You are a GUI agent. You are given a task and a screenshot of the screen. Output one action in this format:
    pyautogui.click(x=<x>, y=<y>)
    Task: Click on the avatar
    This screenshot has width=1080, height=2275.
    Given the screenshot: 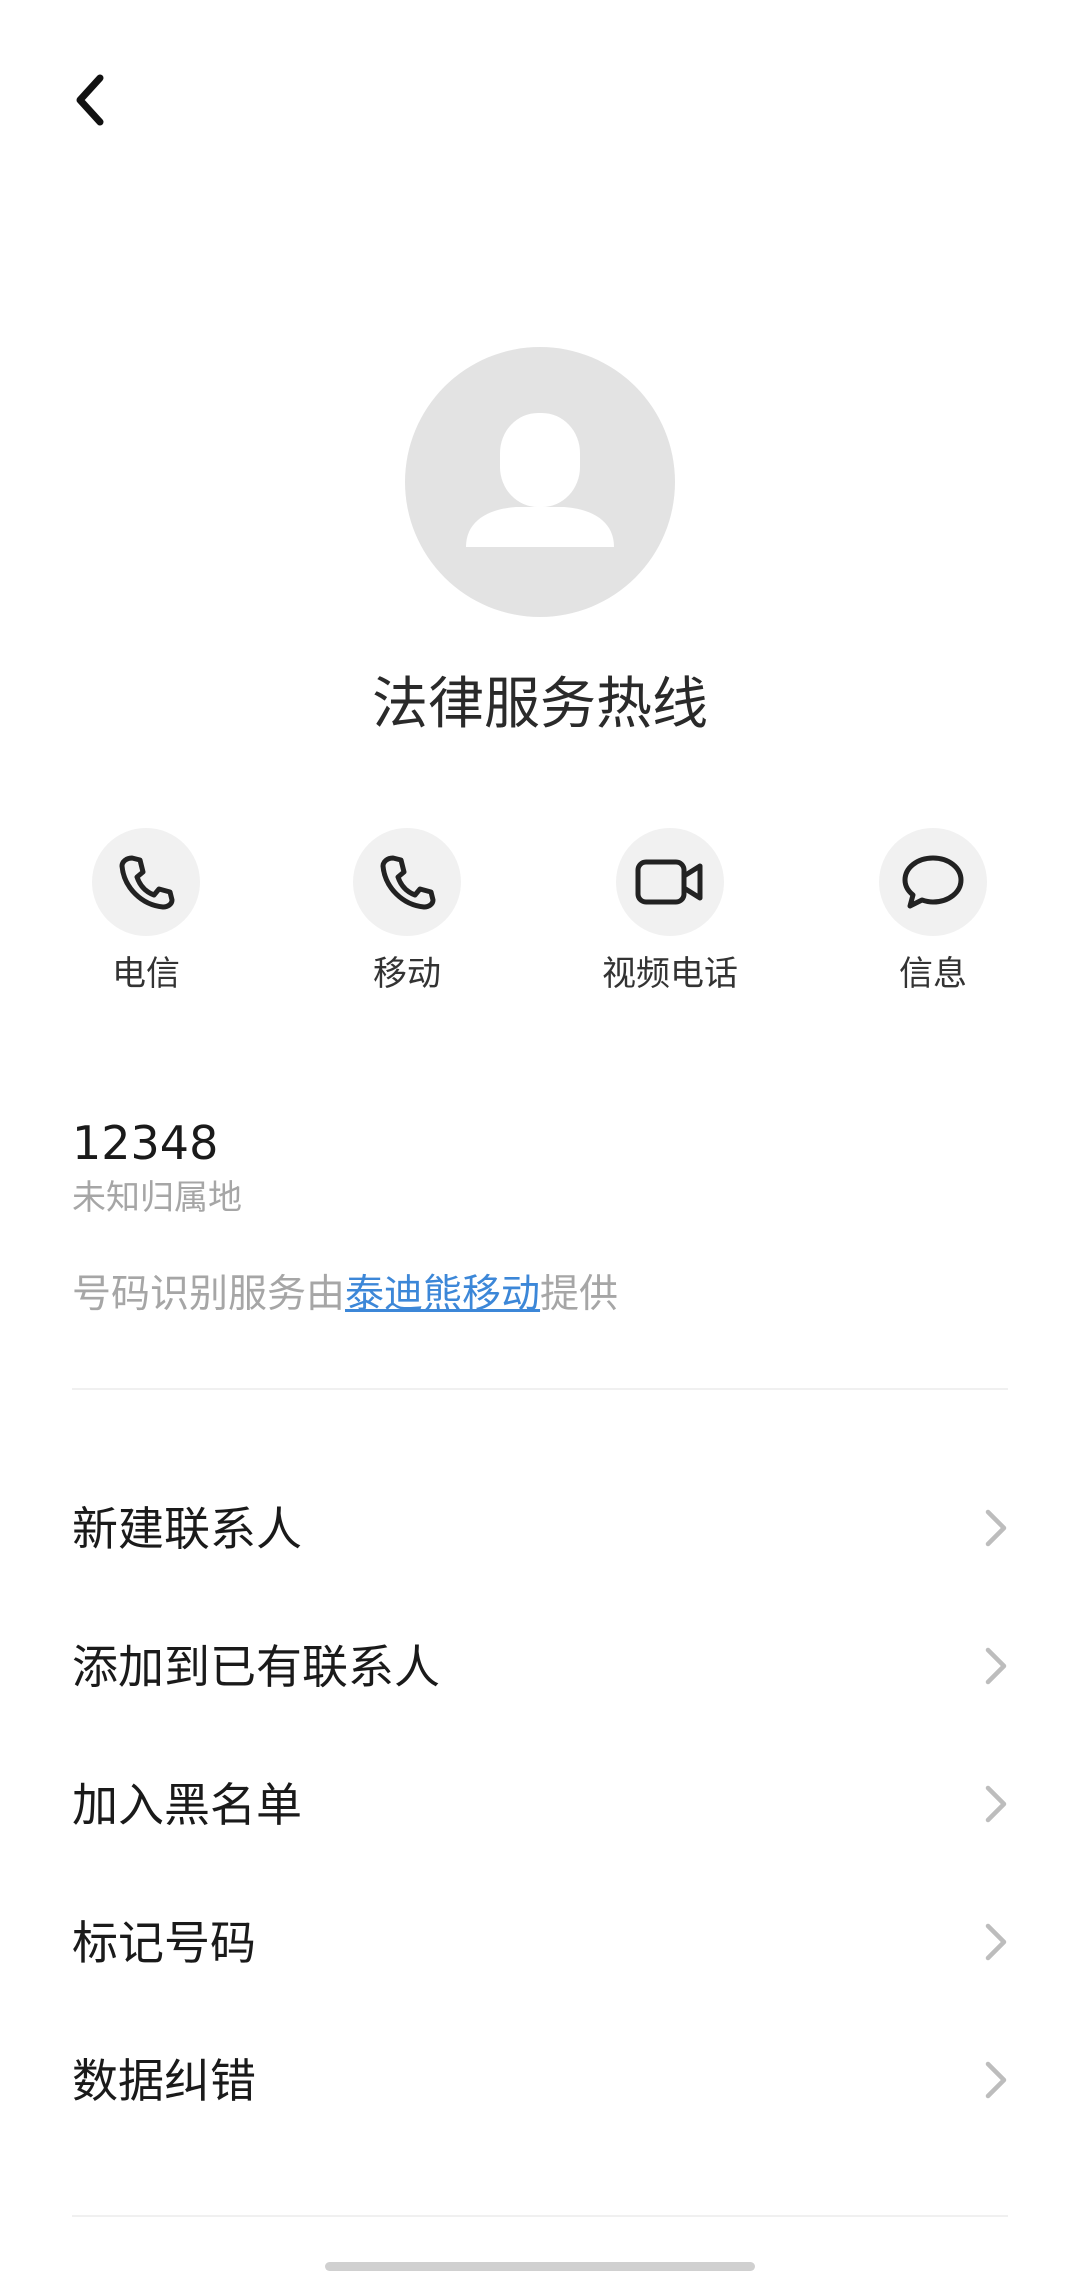 What is the action you would take?
    pyautogui.click(x=540, y=482)
    